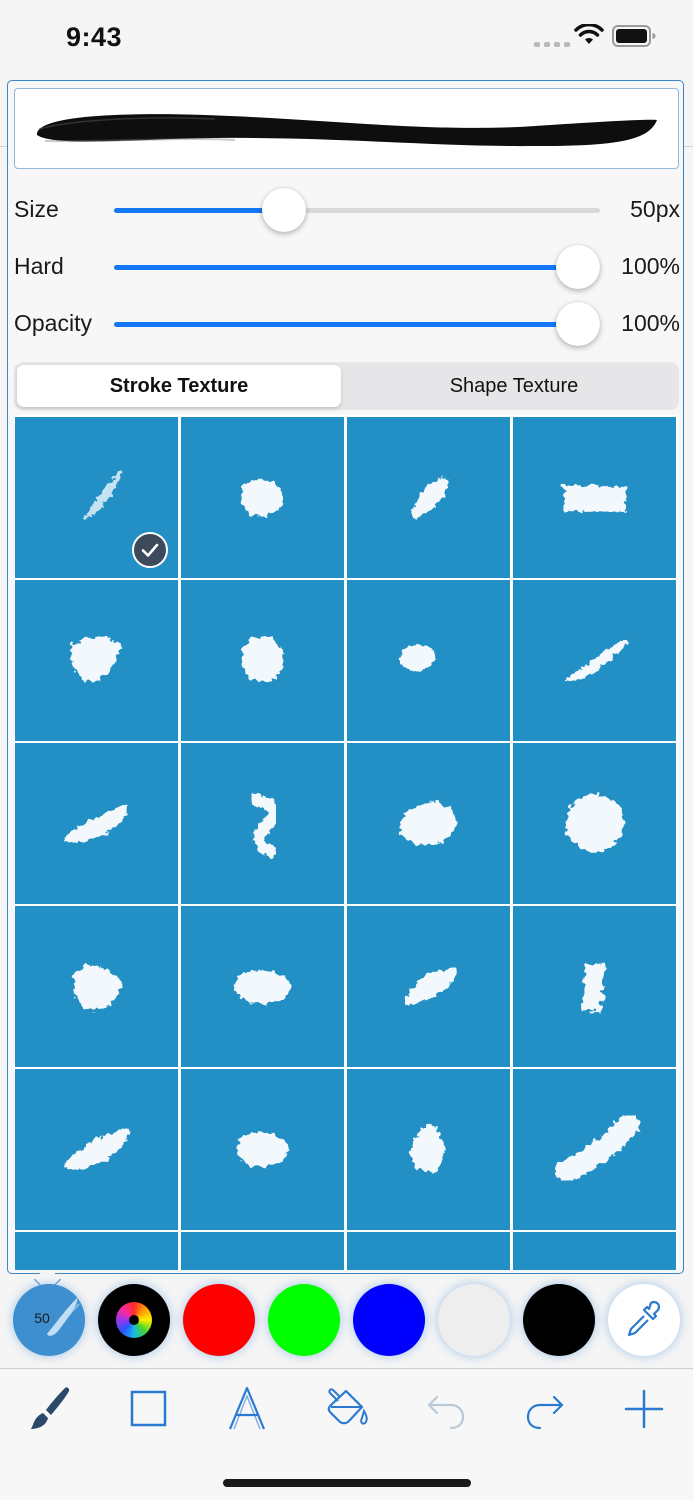 The image size is (693, 1500). What do you see at coordinates (199, 210) in the screenshot?
I see `size-slider-fill` at bounding box center [199, 210].